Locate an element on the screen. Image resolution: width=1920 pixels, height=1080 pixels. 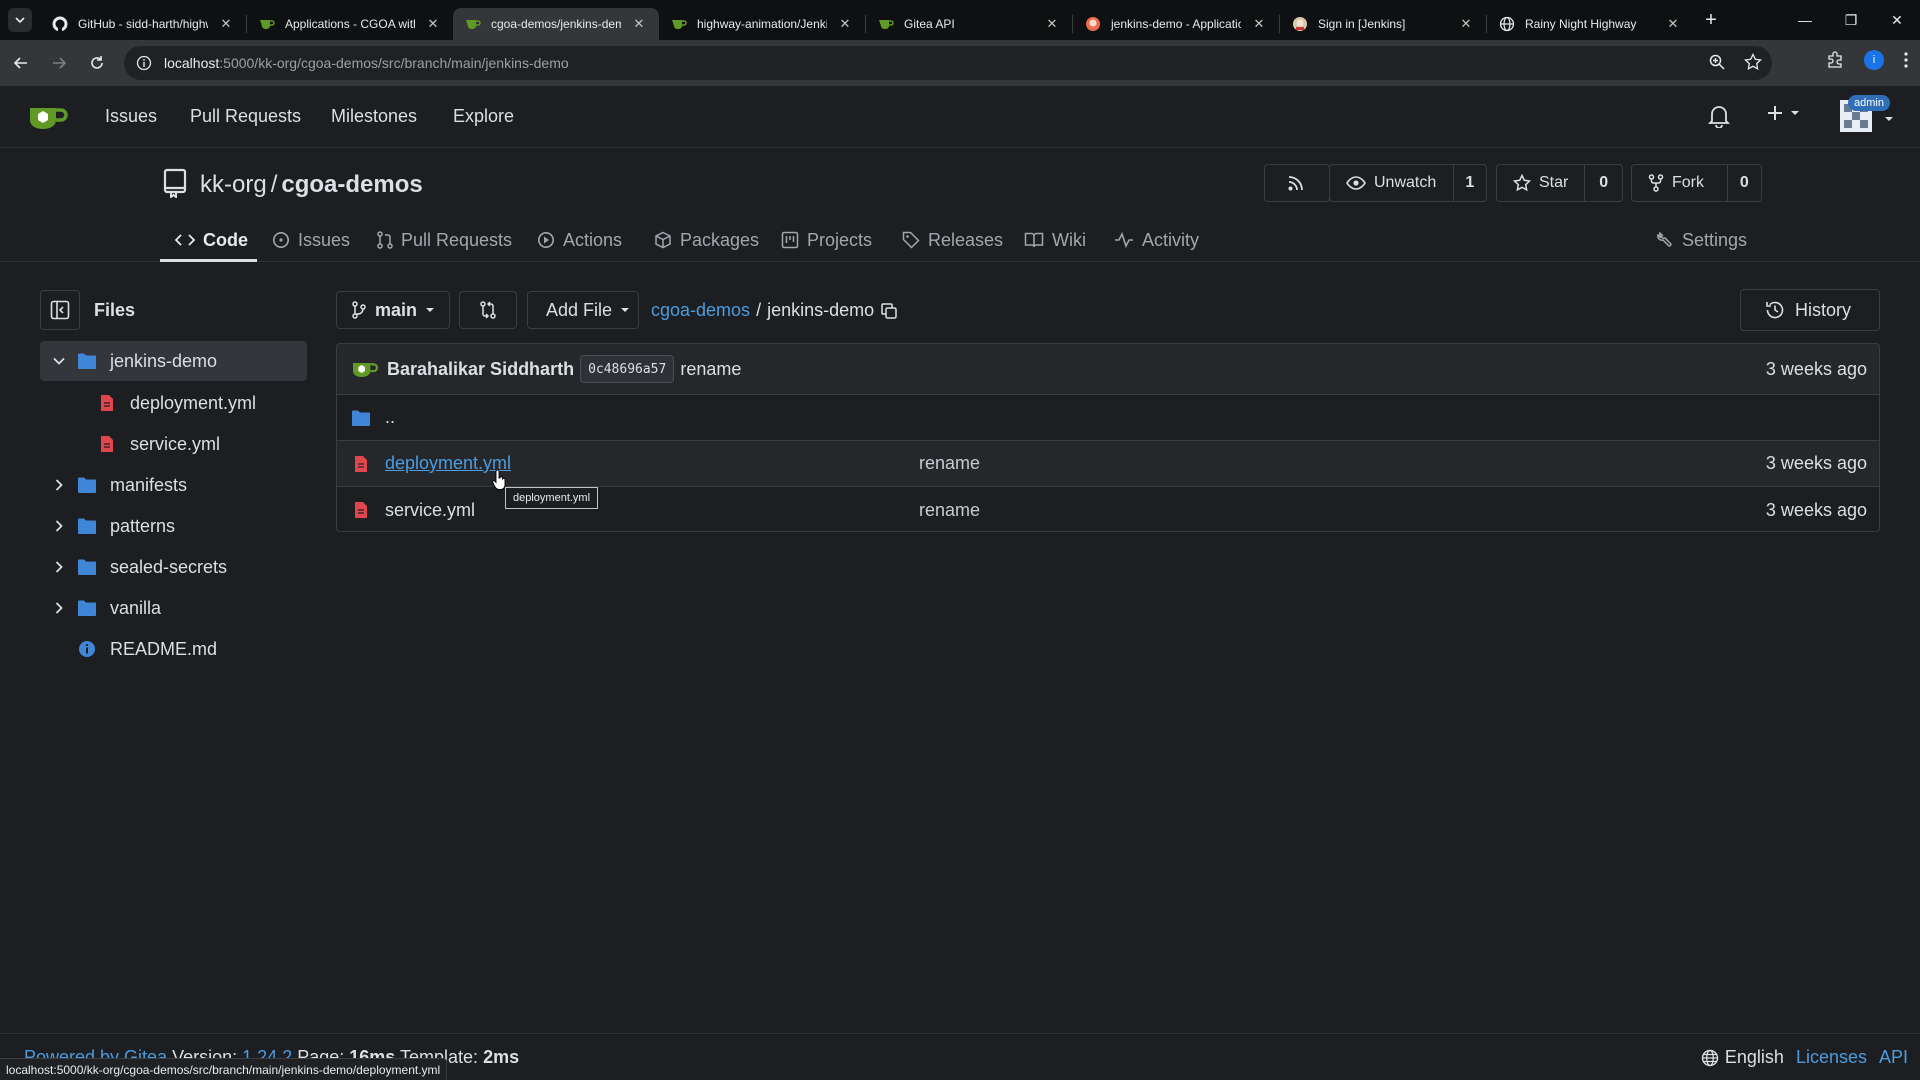
notifications-bell-icon is located at coordinates (1719, 116).